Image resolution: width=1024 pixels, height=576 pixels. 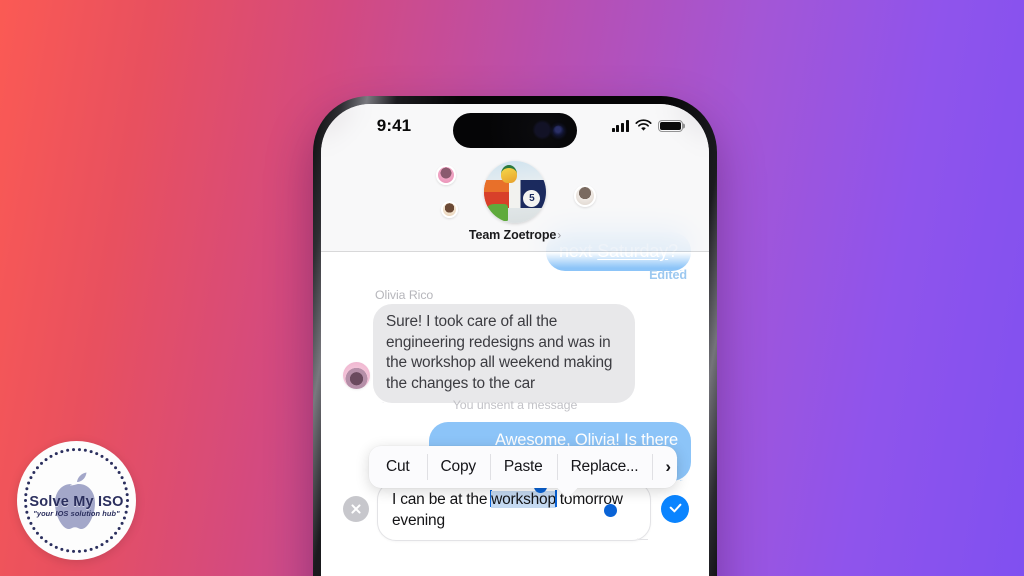 What do you see at coordinates (442, 499) in the screenshot?
I see `edit-text-before: I can be at the` at bounding box center [442, 499].